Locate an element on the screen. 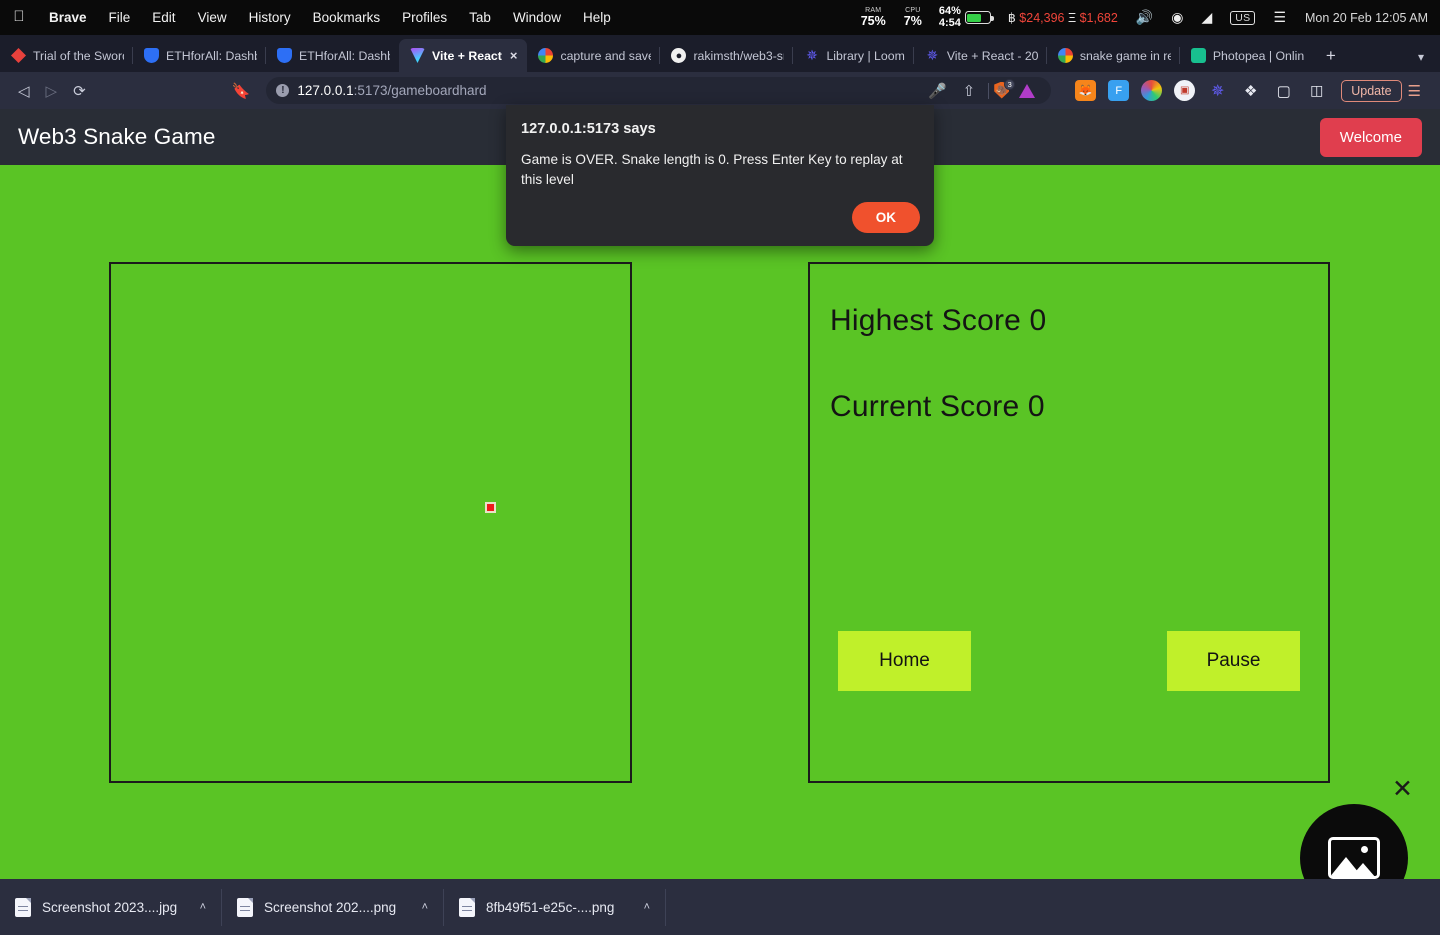 Image resolution: width=1440 pixels, height=935 pixels. download-item-0: Screenshot 2023....jpg ˄ is located at coordinates (111, 907).